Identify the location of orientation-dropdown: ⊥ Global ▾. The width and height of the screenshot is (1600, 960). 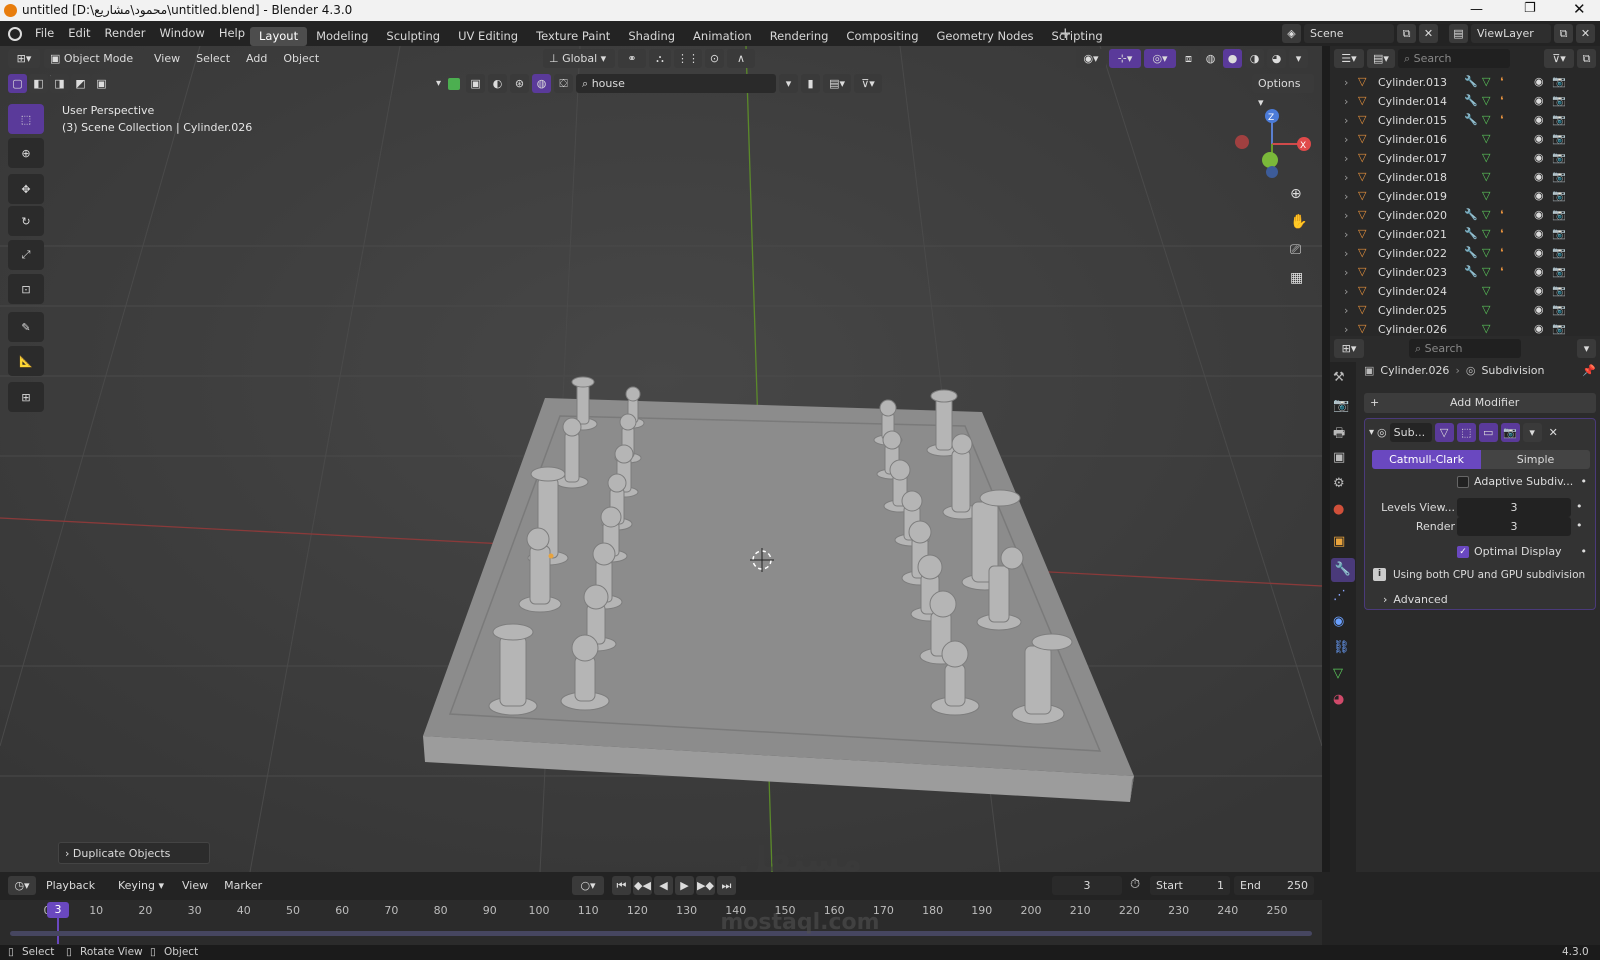
(579, 58).